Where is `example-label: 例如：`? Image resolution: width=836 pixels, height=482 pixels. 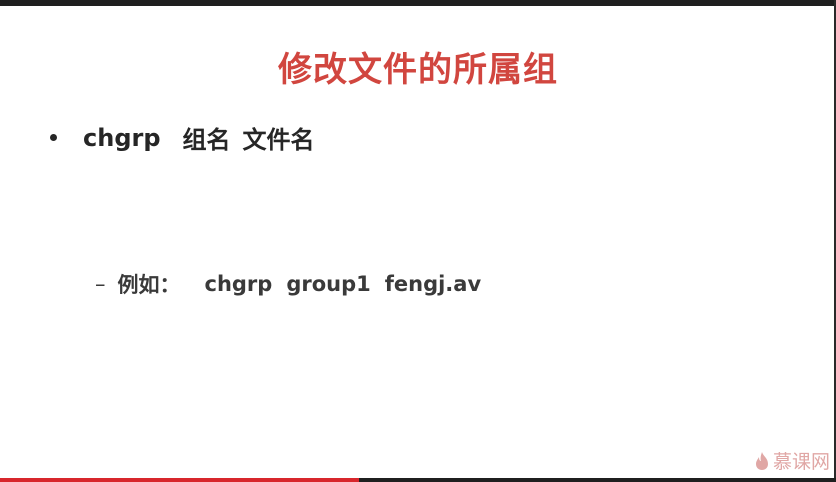
example-label: 例如： is located at coordinates (149, 285).